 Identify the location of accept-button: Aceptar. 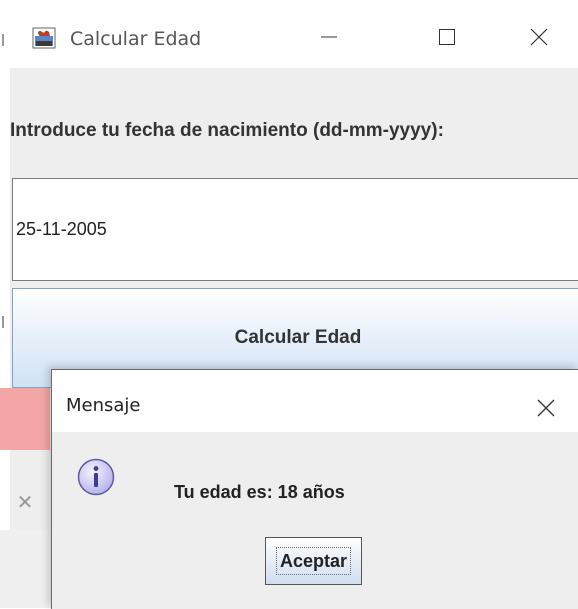
(313, 561).